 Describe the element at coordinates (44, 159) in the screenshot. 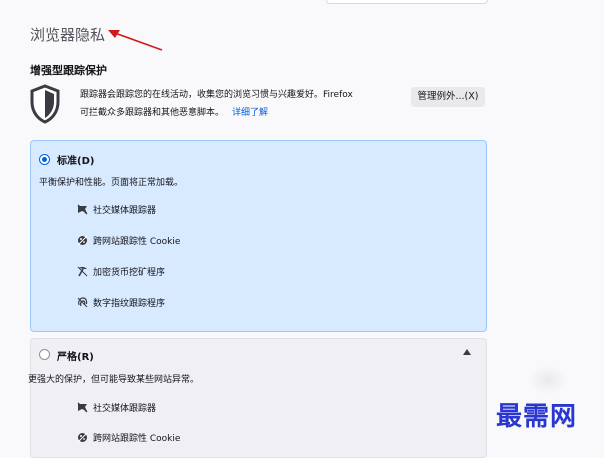

I see `standard-radio` at that location.